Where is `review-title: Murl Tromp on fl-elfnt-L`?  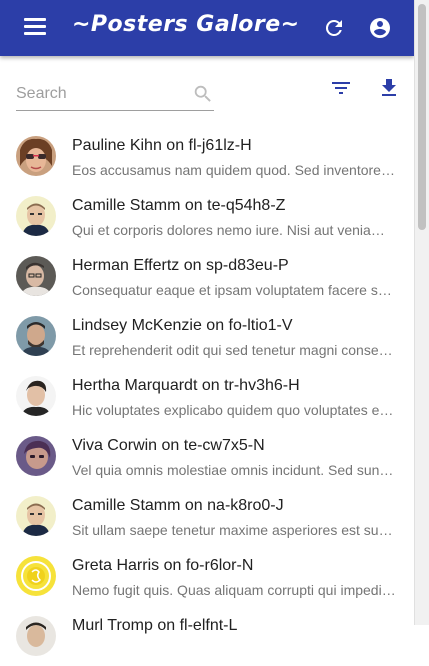
review-title: Murl Tromp on fl-elfnt-L is located at coordinates (155, 625).